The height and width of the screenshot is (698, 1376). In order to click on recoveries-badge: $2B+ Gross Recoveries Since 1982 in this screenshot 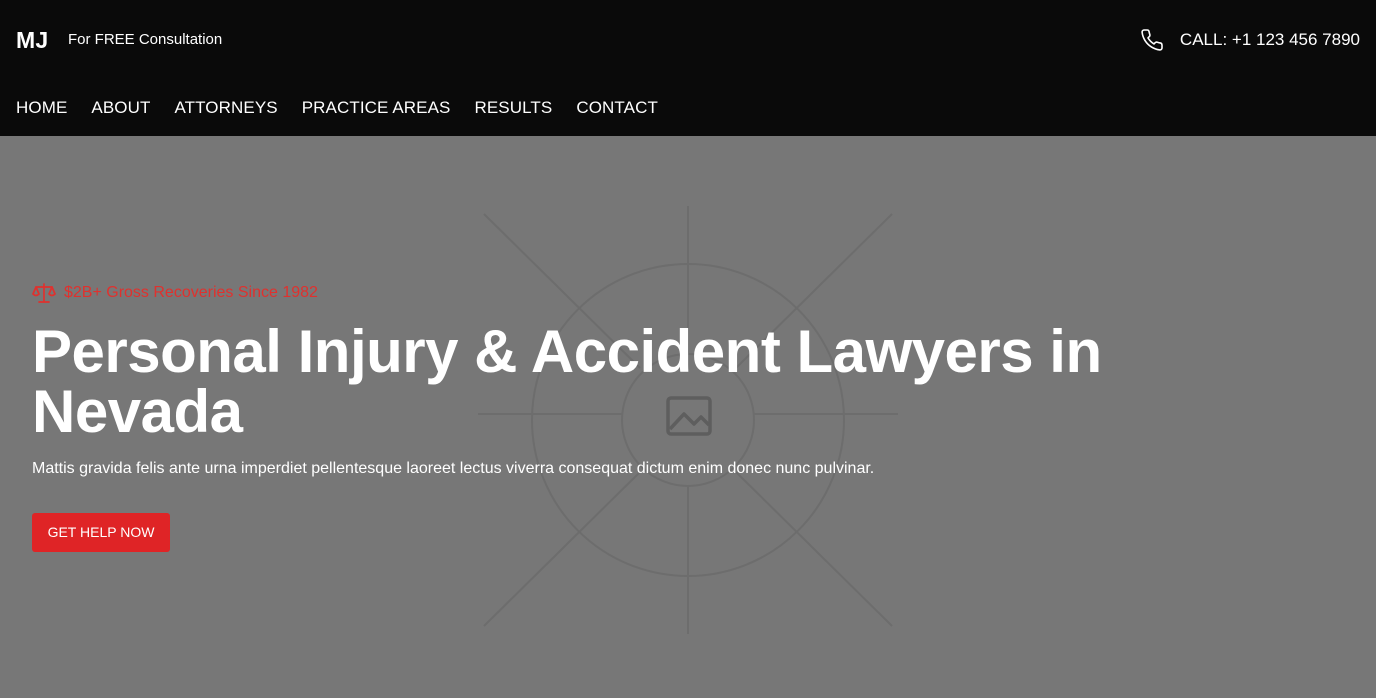, I will do `click(175, 293)`.